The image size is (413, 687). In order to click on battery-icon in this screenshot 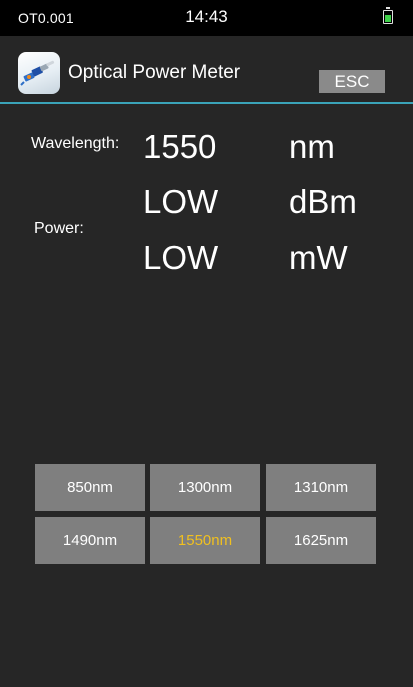, I will do `click(388, 15)`.